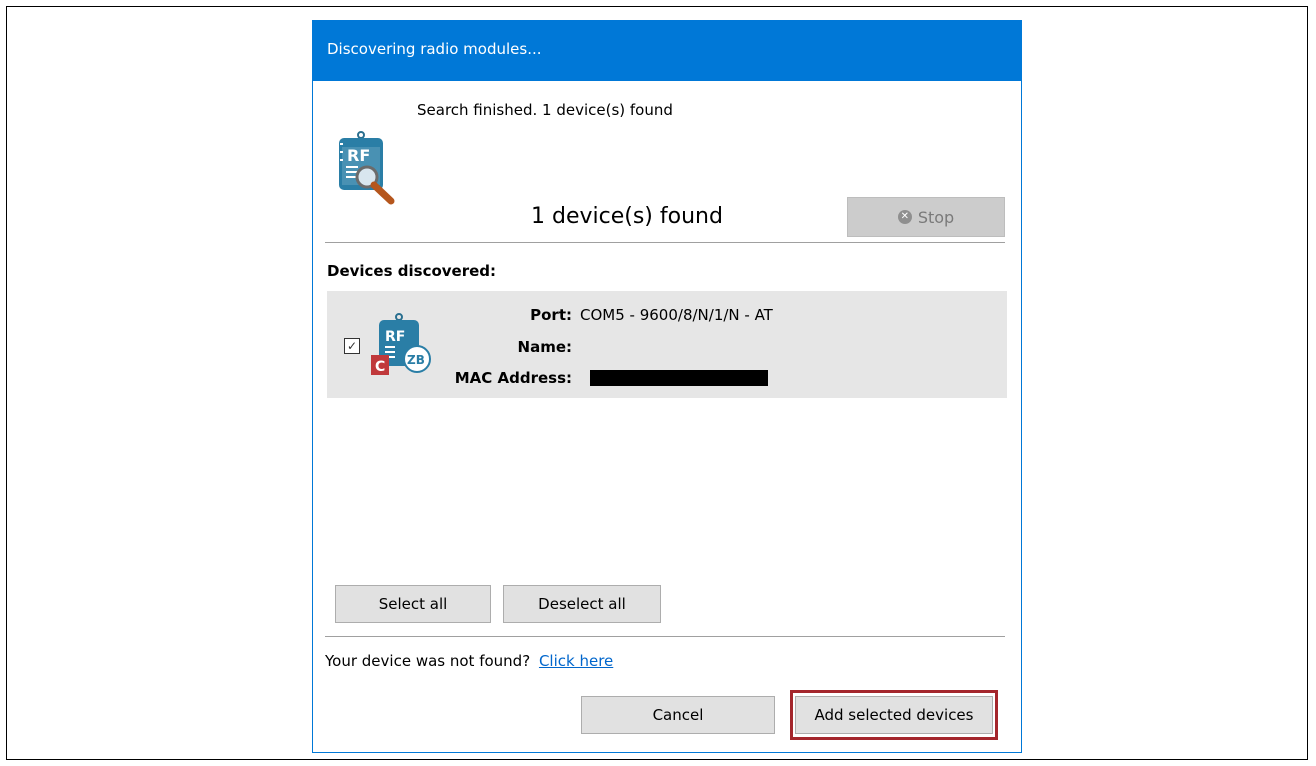 This screenshot has height=766, width=1316. What do you see at coordinates (678, 715) in the screenshot?
I see `cancel-button: Cancel` at bounding box center [678, 715].